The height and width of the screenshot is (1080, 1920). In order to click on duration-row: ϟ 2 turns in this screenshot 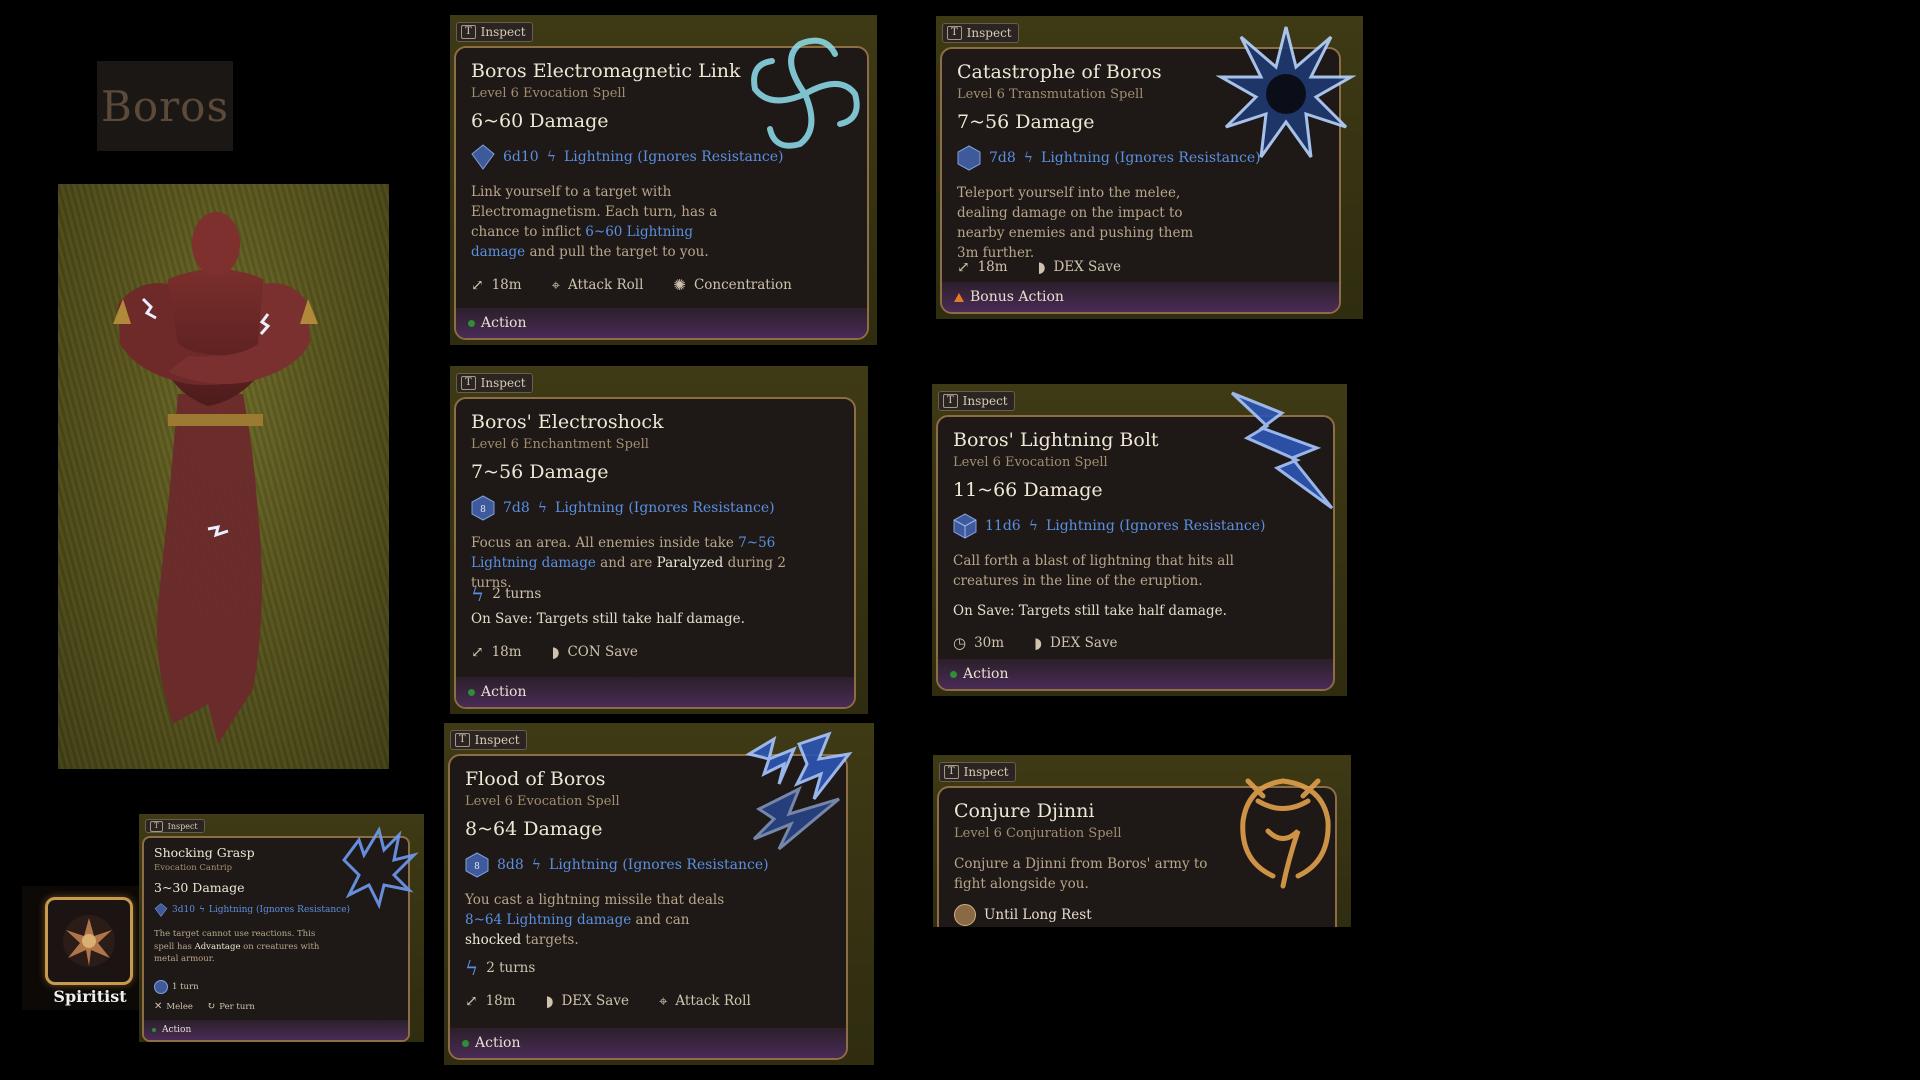, I will do `click(506, 594)`.